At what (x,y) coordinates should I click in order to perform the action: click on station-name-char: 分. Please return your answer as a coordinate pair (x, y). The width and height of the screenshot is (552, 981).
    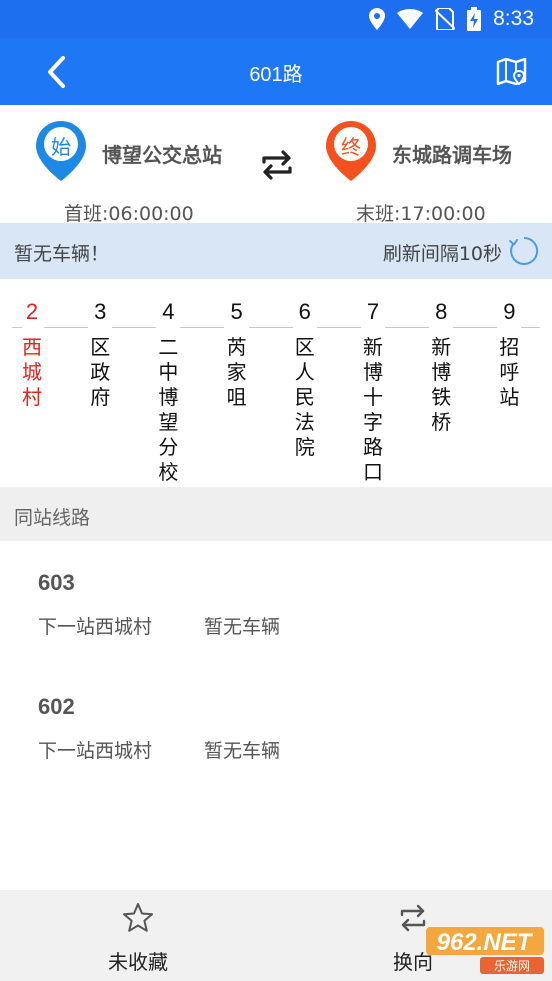
    Looking at the image, I should click on (168, 447).